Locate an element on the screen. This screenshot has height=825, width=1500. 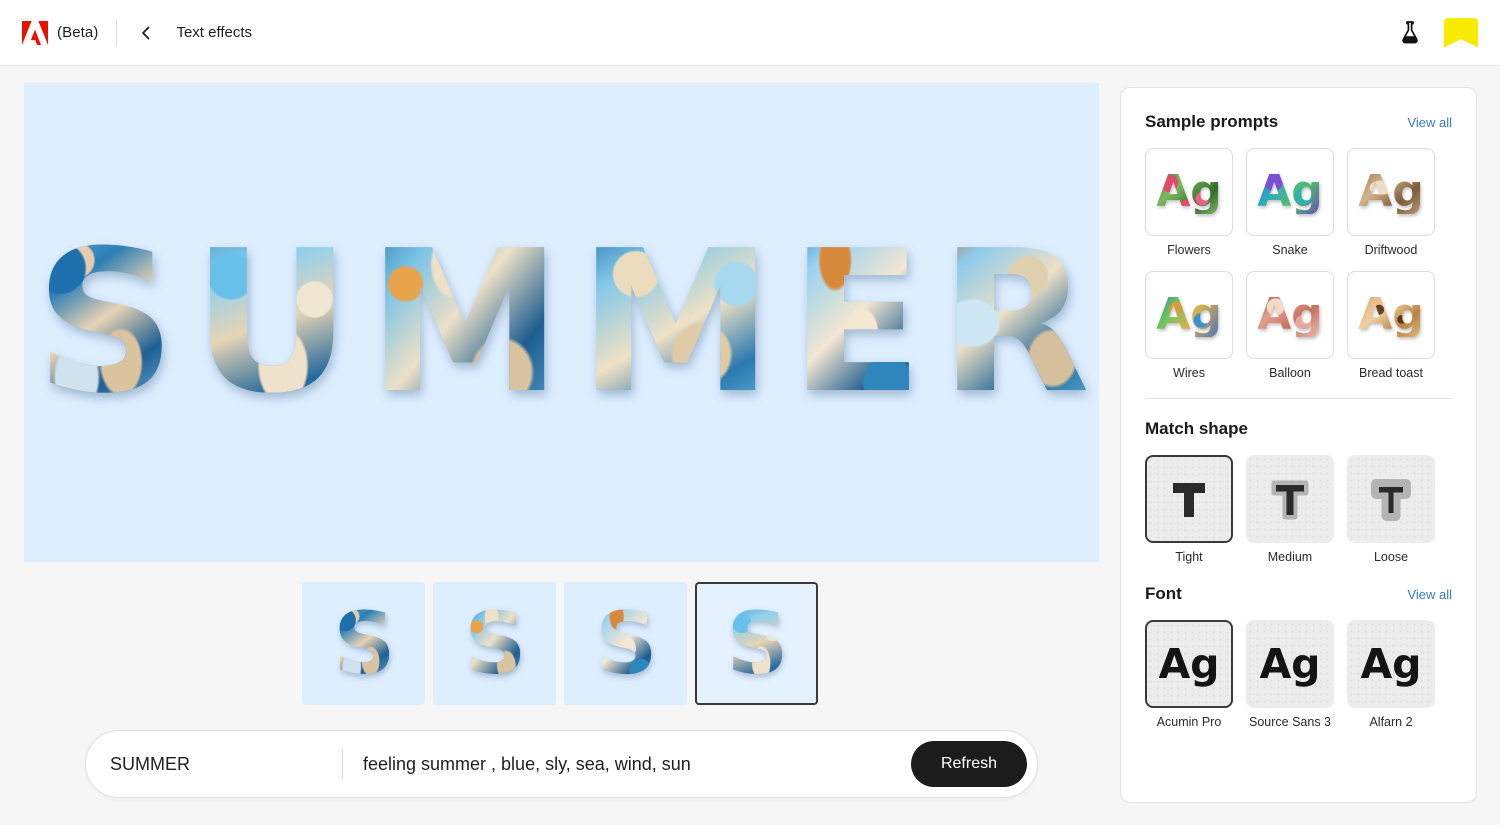
header-left-group: (Beta) Text effects is located at coordinates (137, 32).